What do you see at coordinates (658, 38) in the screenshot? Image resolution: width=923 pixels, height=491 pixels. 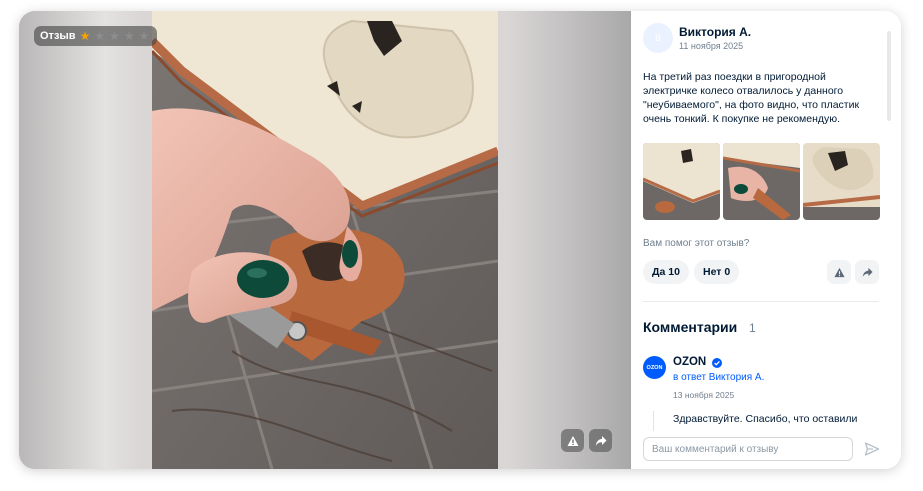 I see `author-avatar: В` at bounding box center [658, 38].